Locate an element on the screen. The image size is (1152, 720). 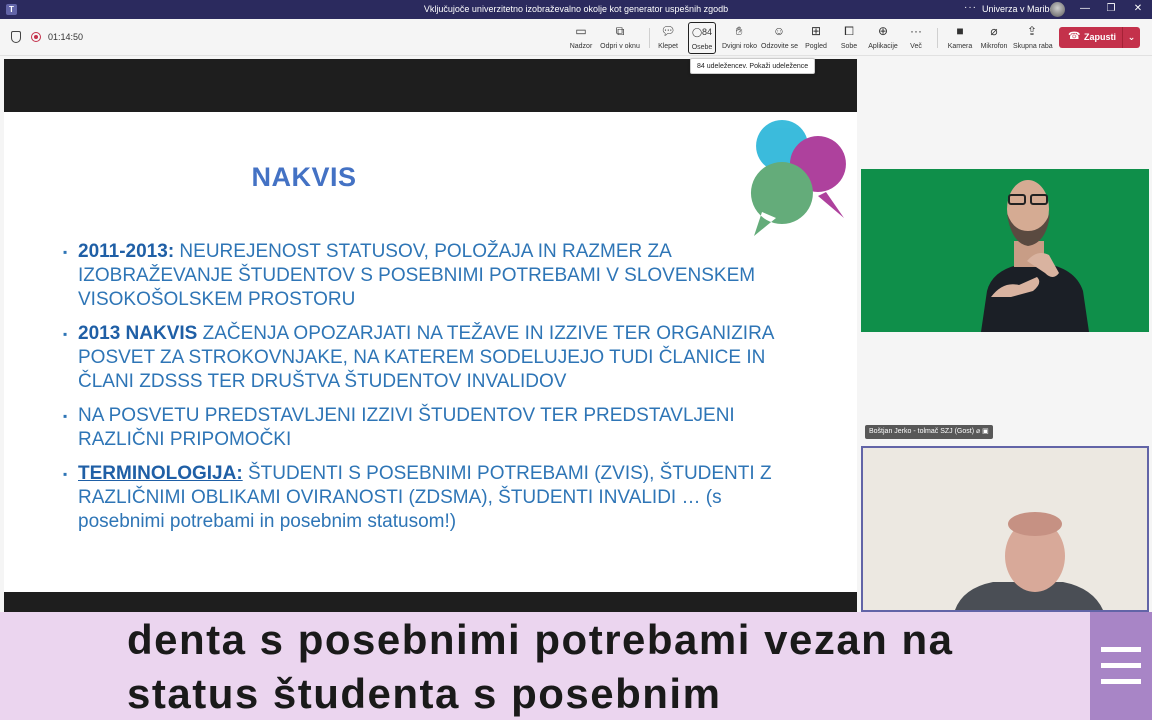
maximize-button: ❐ is located at coordinates (1111, 8).